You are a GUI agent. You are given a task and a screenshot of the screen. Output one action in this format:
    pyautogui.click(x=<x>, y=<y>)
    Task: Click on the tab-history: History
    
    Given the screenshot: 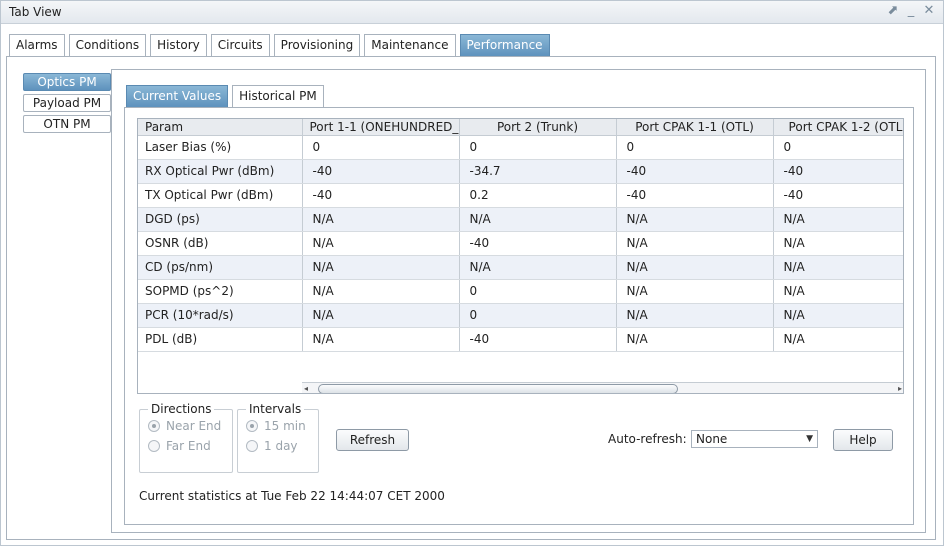 What is the action you would take?
    pyautogui.click(x=178, y=45)
    